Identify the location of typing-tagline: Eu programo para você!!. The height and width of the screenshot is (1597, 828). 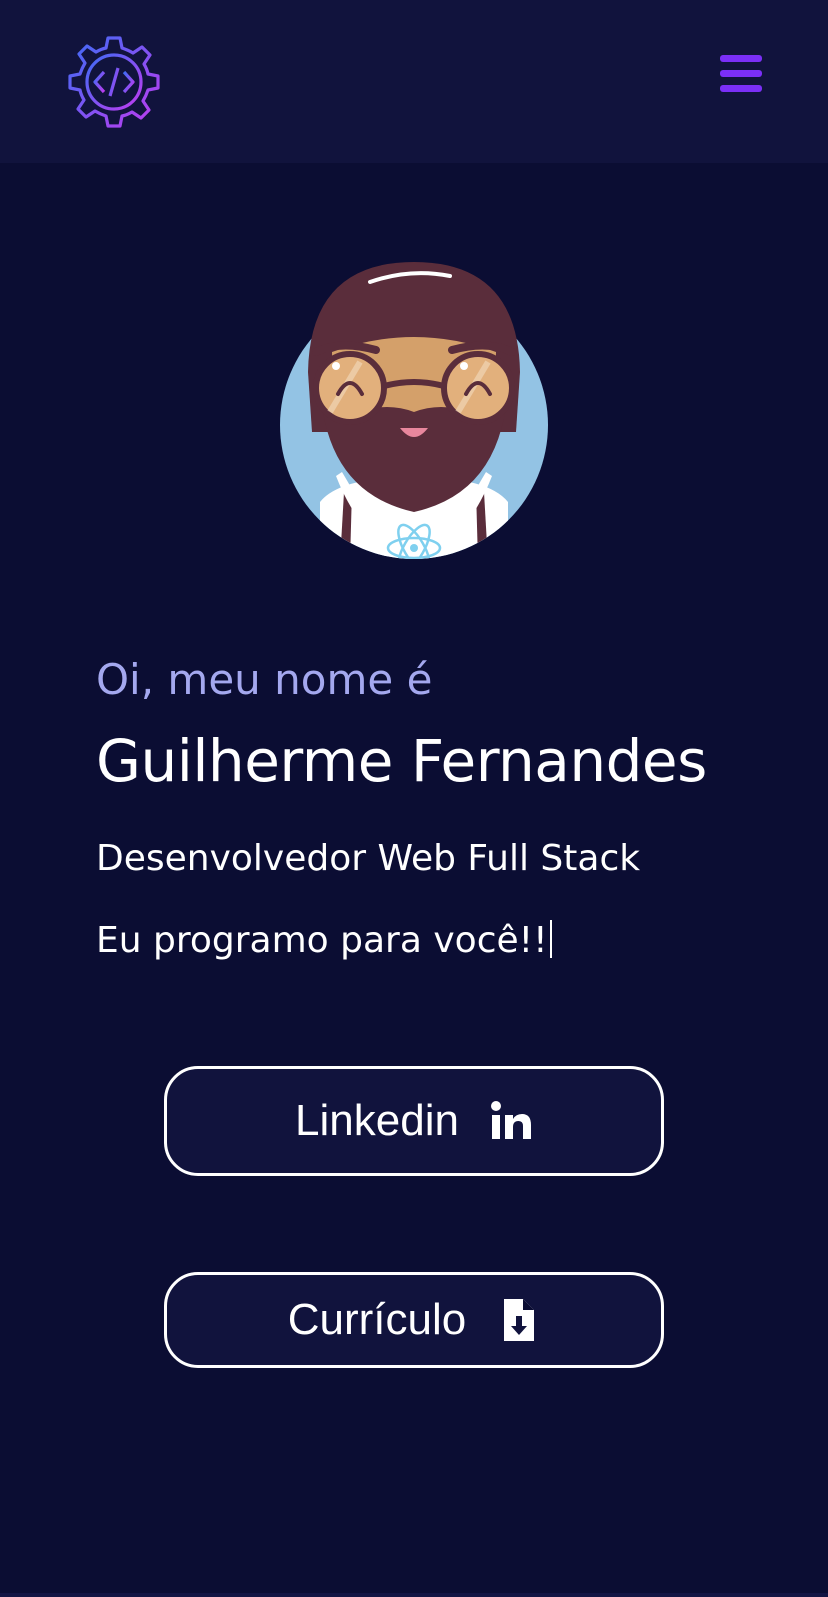
(324, 941).